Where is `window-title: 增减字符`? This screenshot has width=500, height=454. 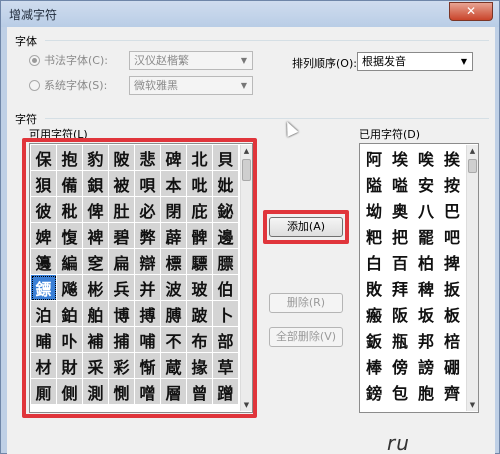
window-title: 增减字符 is located at coordinates (33, 15).